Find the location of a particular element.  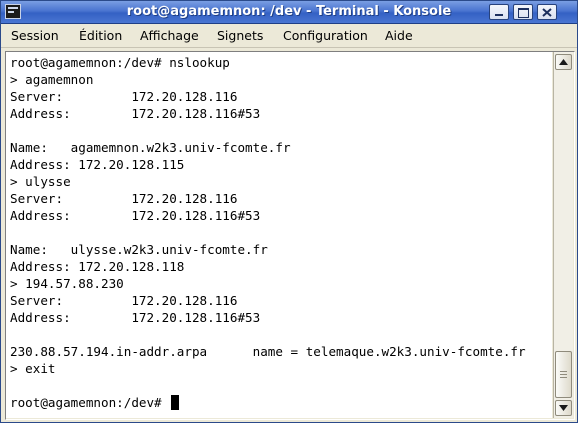

scroll-up-button is located at coordinates (563, 62).